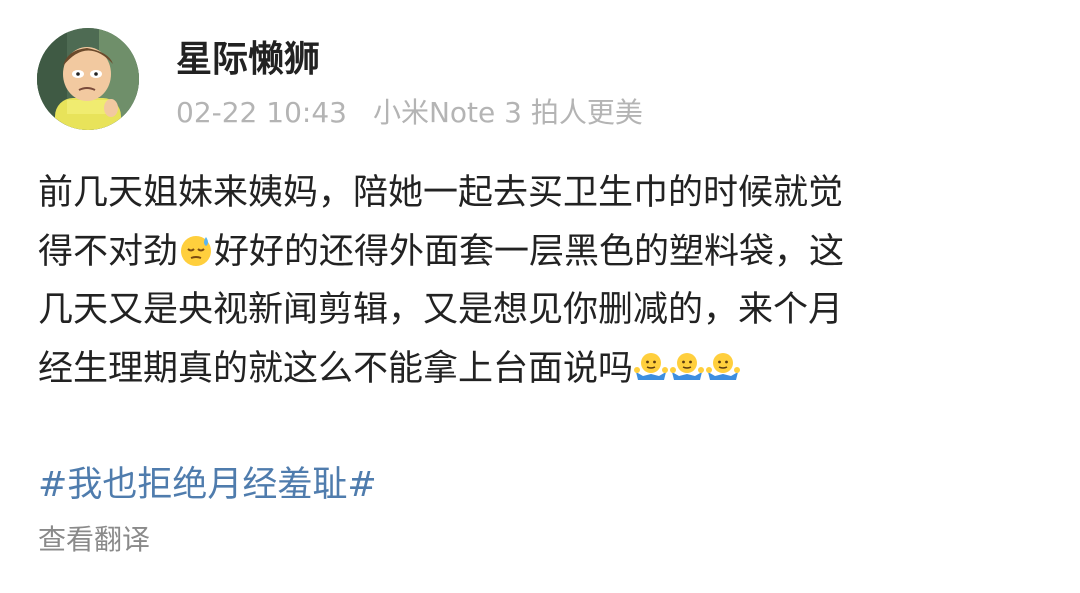 Image resolution: width=1080 pixels, height=593 pixels. I want to click on content-text: 得不对劲, so click(108, 251).